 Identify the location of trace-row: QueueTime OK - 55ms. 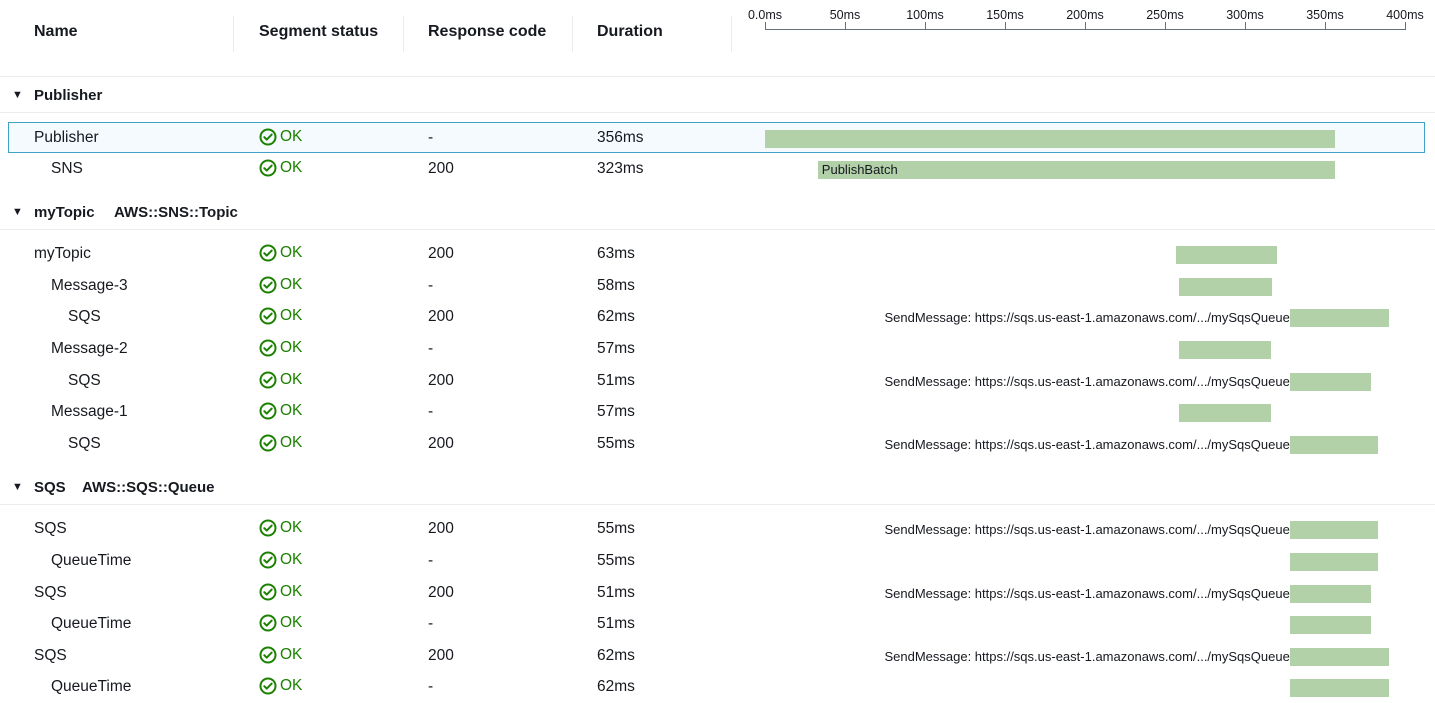
(717, 561).